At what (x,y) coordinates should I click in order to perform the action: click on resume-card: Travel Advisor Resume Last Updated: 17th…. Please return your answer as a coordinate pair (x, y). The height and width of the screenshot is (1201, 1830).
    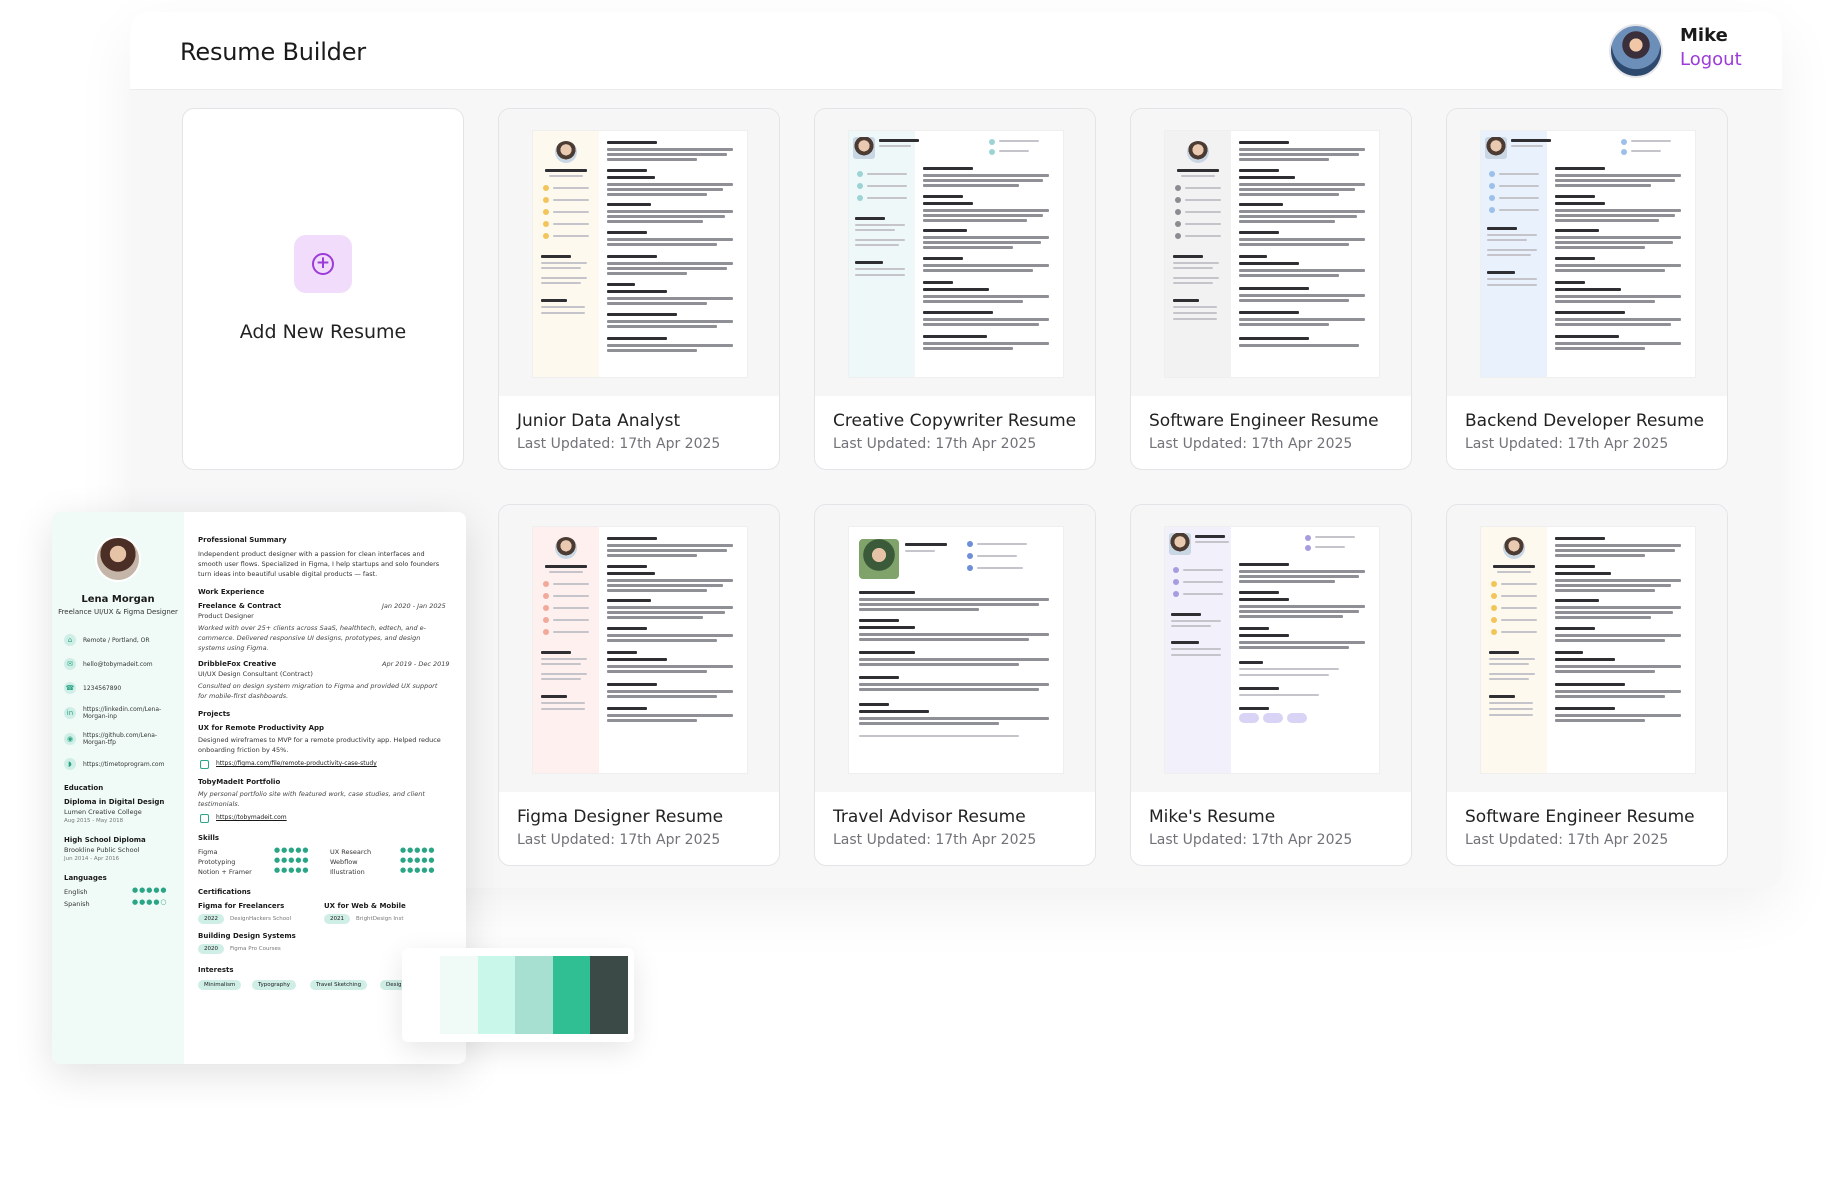
    Looking at the image, I should click on (955, 685).